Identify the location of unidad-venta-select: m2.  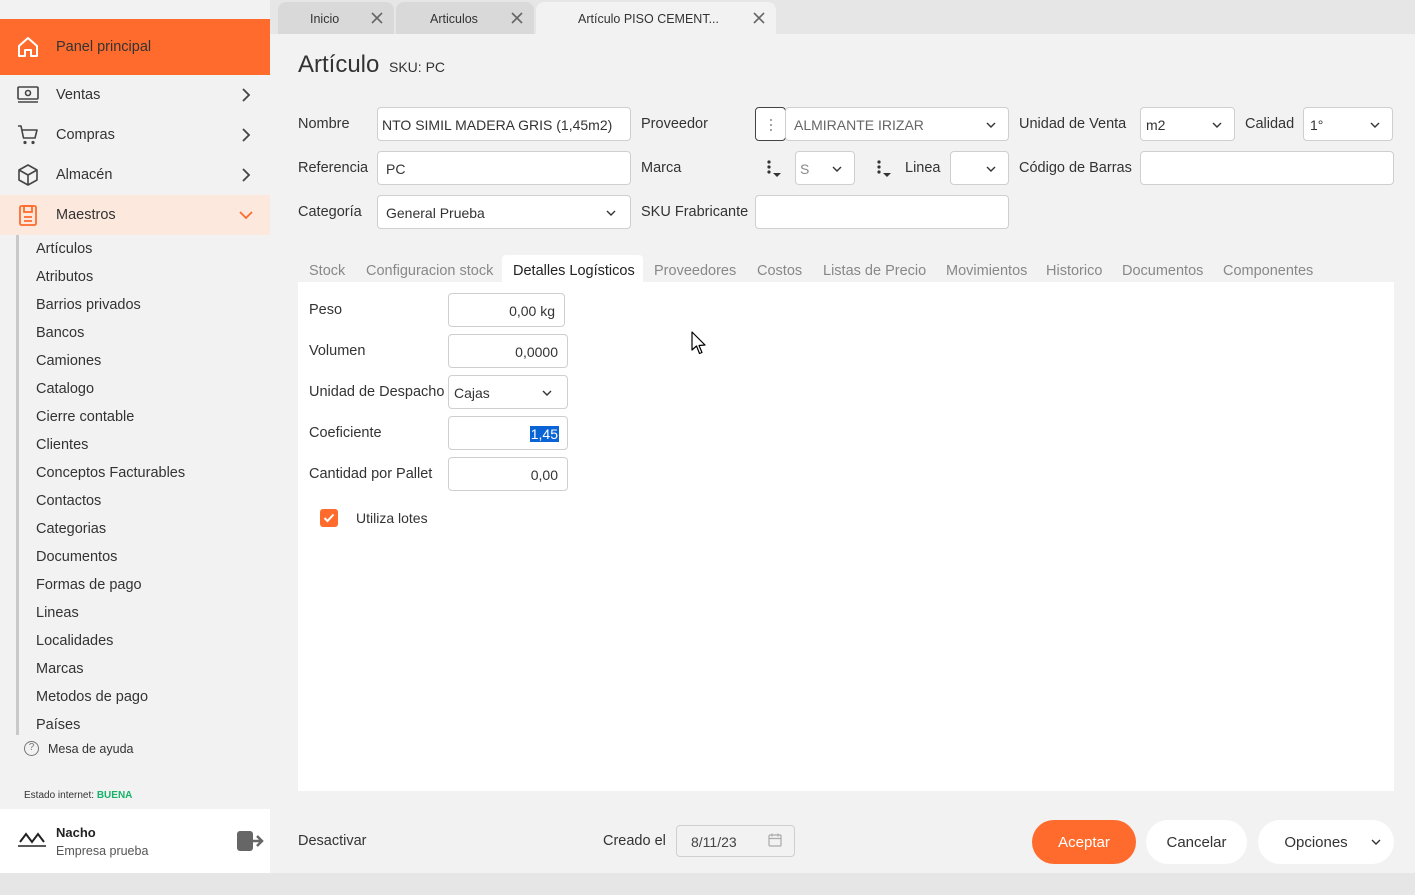
(1187, 124).